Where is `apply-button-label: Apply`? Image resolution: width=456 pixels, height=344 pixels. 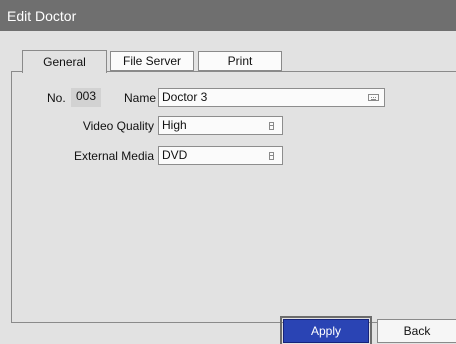 apply-button-label: Apply is located at coordinates (326, 331).